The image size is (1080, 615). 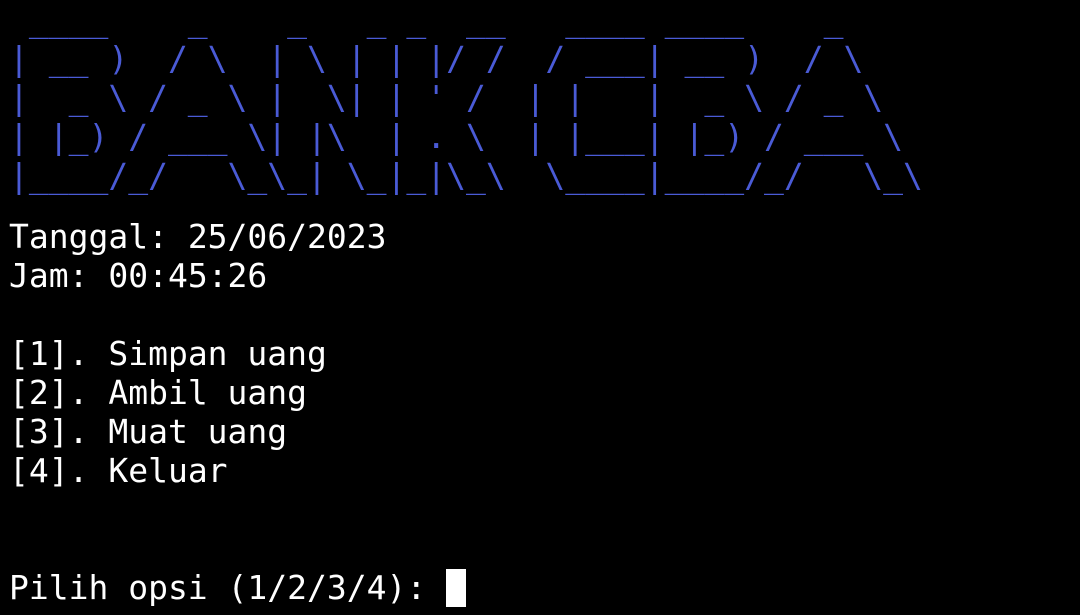 I want to click on text-cursor, so click(x=456, y=588).